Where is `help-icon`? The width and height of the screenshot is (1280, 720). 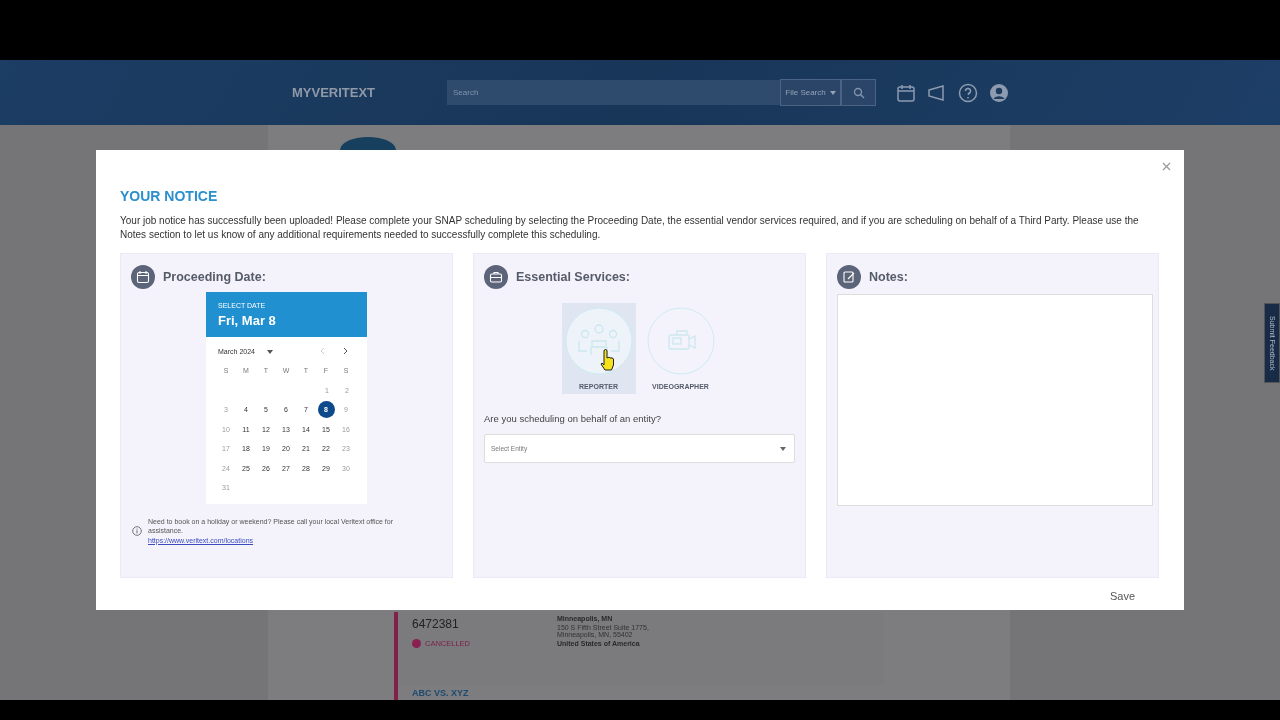
help-icon is located at coordinates (968, 92).